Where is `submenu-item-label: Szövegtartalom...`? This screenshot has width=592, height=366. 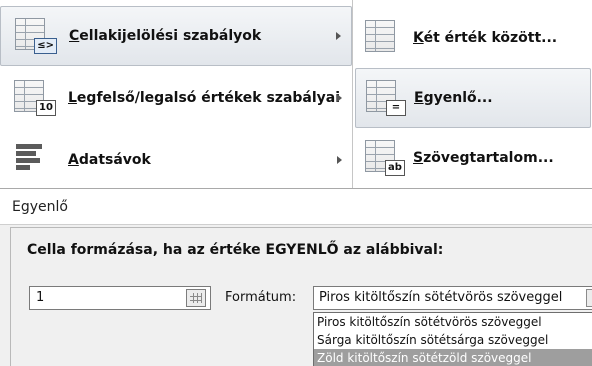
submenu-item-label: Szövegtartalom... is located at coordinates (483, 158).